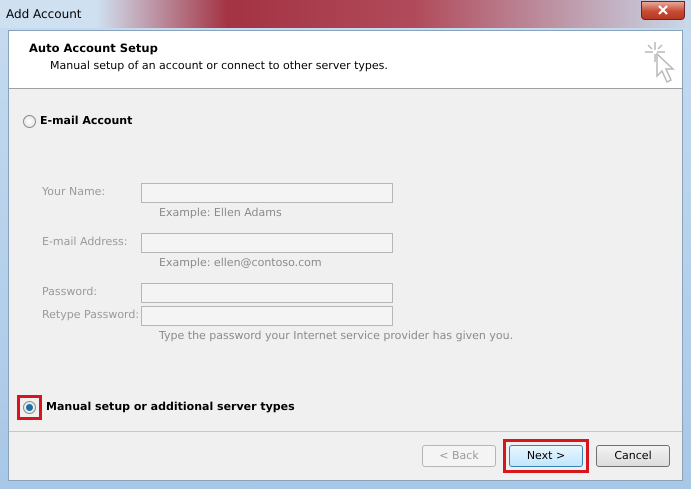 The width and height of the screenshot is (691, 489). Describe the element at coordinates (220, 212) in the screenshot. I see `hint-text: Example: Ellen Adams` at that location.